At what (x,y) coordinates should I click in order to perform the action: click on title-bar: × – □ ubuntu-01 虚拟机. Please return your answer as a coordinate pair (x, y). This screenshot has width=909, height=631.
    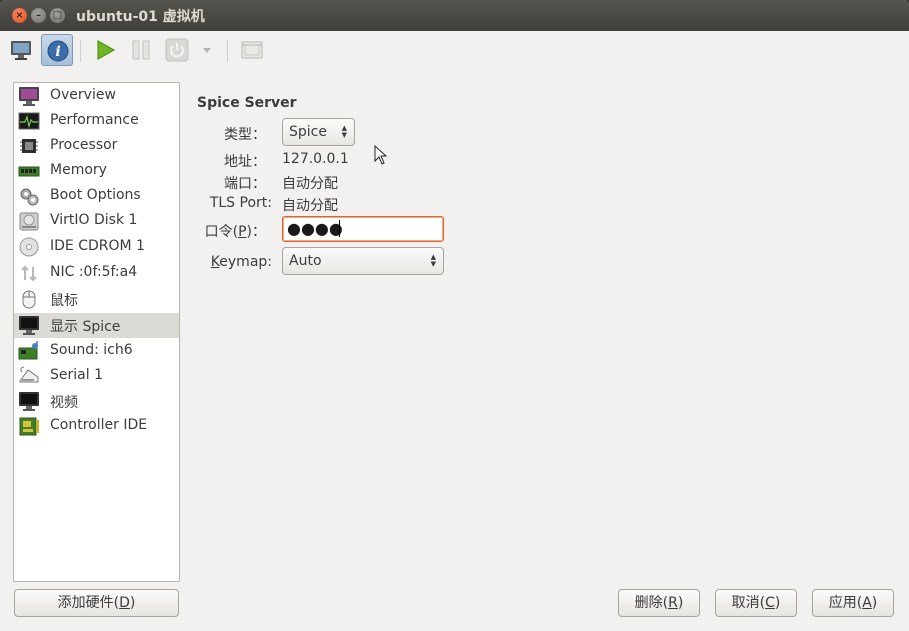
    Looking at the image, I should click on (454, 15).